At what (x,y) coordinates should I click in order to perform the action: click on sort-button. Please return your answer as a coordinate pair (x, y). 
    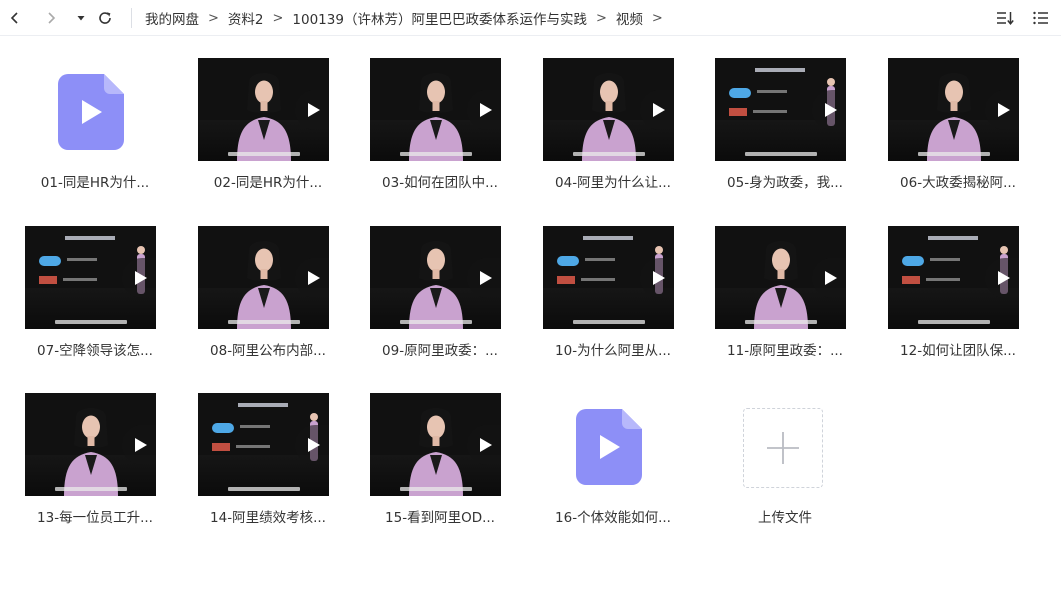
    Looking at the image, I should click on (1005, 18).